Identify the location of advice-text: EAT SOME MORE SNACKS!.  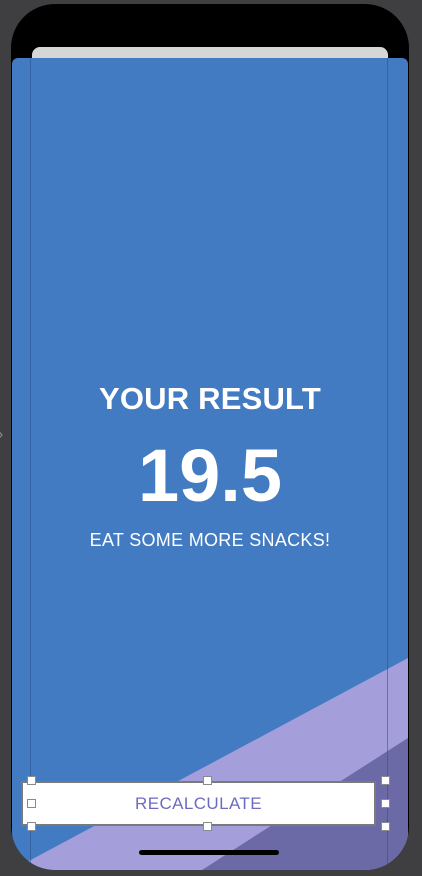
(210, 540).